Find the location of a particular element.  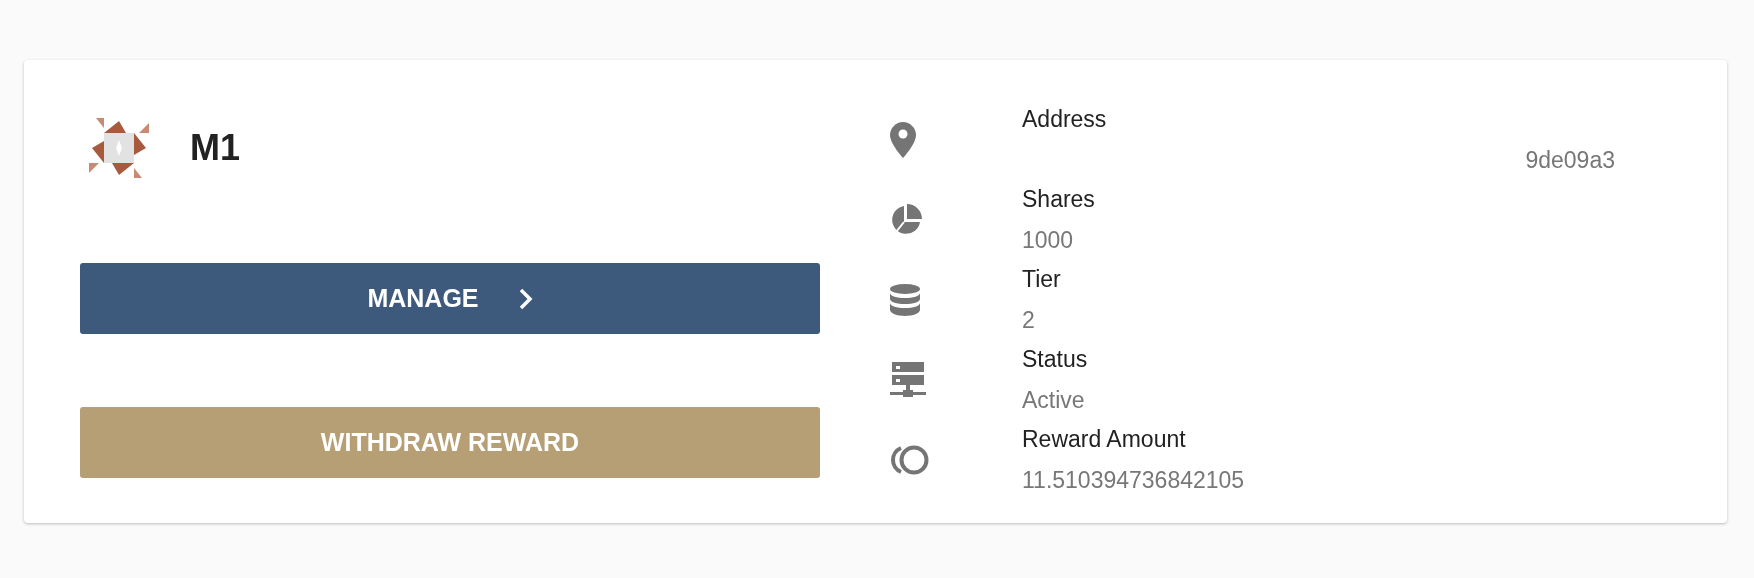

chevron-right-icon is located at coordinates (525, 298).